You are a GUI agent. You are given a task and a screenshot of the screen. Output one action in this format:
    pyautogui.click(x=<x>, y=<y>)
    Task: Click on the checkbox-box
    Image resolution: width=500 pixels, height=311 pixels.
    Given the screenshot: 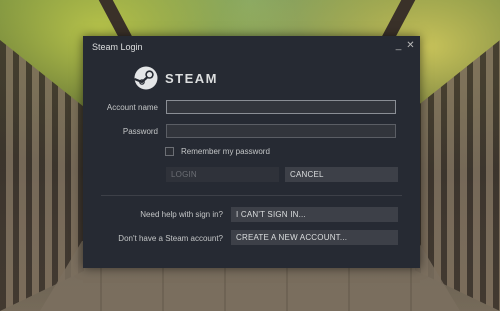 What is the action you would take?
    pyautogui.click(x=169, y=151)
    